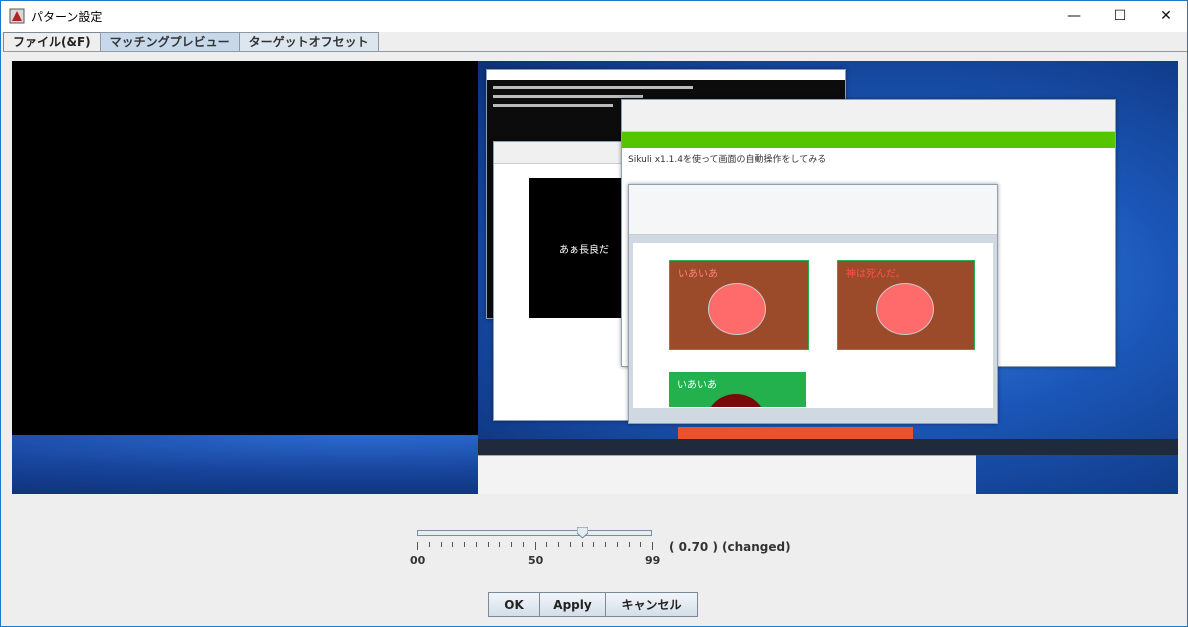 The width and height of the screenshot is (1188, 627). I want to click on minimize-icon: —, so click(1074, 16).